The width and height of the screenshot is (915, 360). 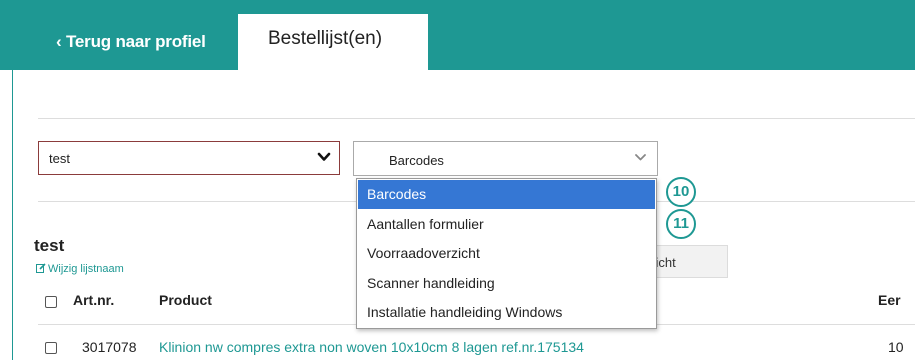 I want to click on option-stock-overview: Voorraadoverzicht, so click(x=506, y=253).